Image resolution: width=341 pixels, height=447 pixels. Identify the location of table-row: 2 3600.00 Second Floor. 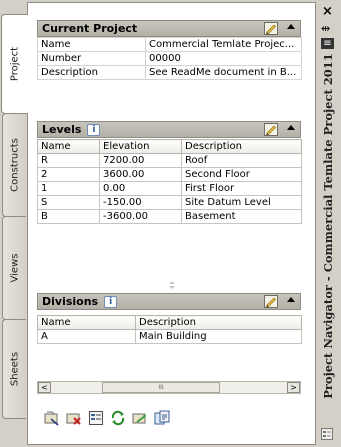
(169, 174).